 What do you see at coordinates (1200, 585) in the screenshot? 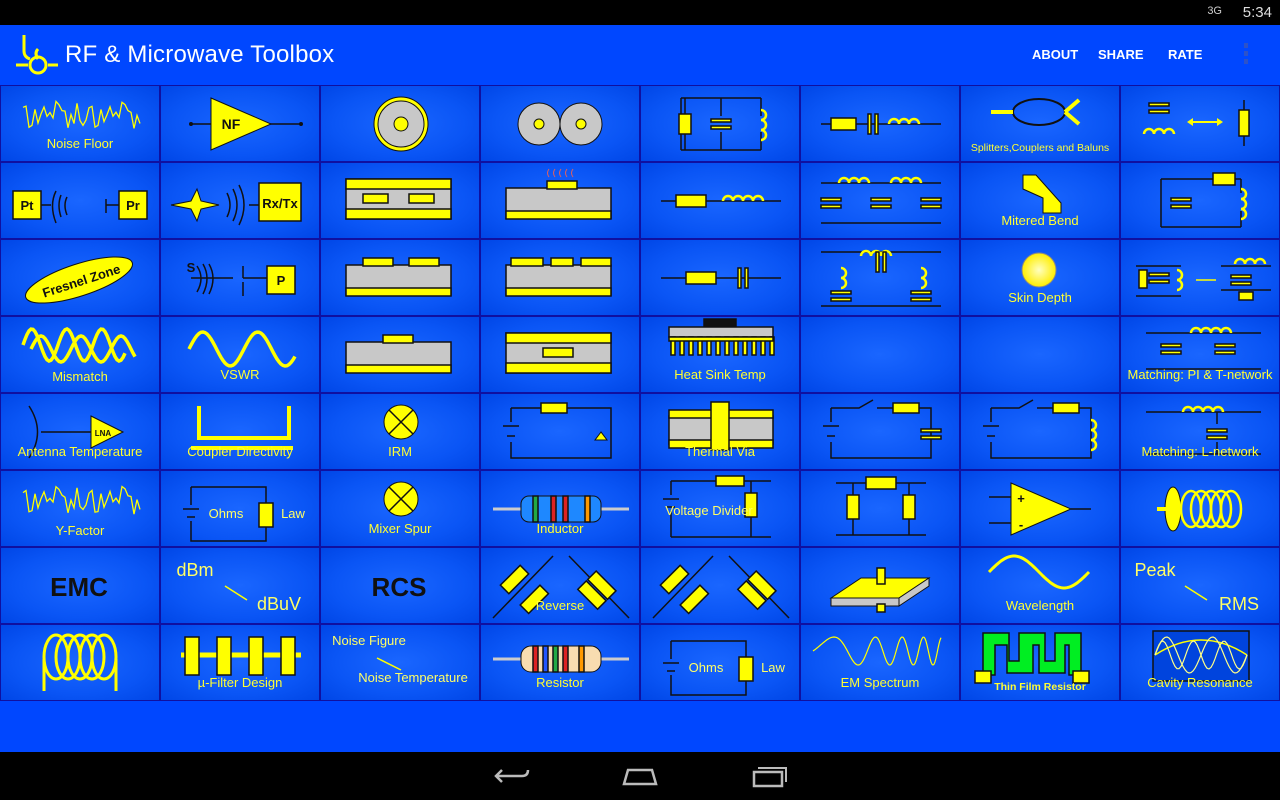
I see `tool-tile-convert: Peak RMS` at bounding box center [1200, 585].